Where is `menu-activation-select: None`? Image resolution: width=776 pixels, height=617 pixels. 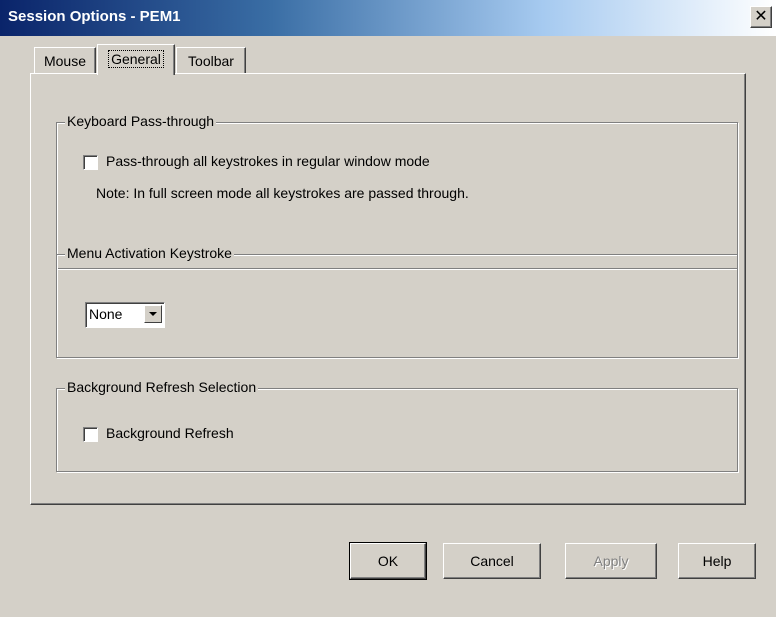
menu-activation-select: None is located at coordinates (125, 315).